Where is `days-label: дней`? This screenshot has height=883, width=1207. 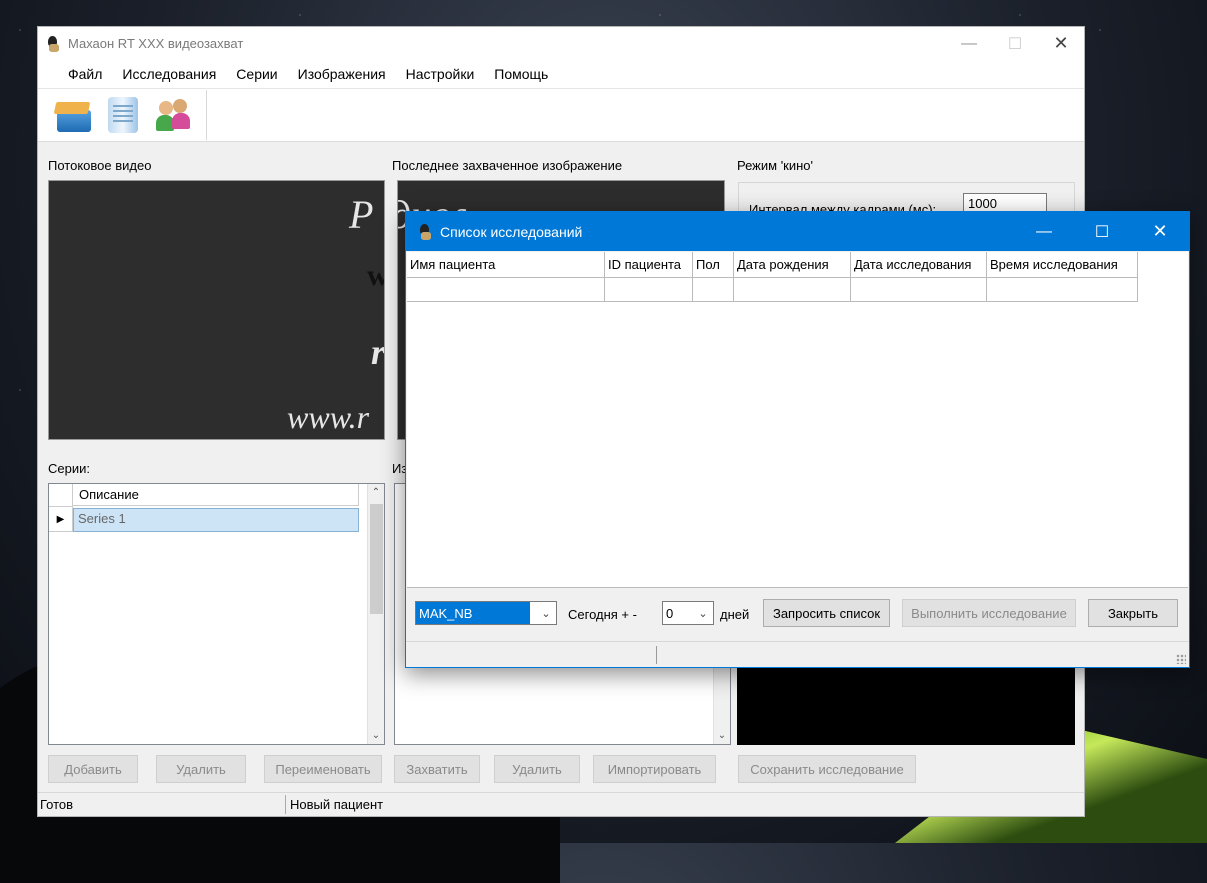 days-label: дней is located at coordinates (735, 614).